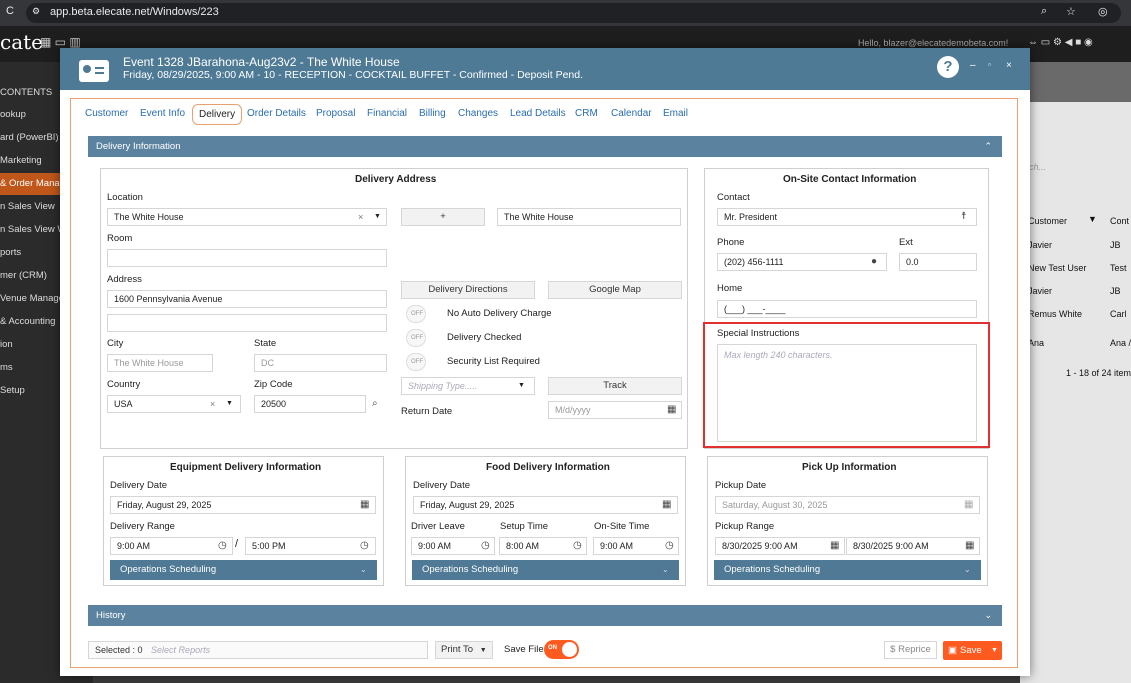 This screenshot has width=1131, height=683. I want to click on help-icon: ?, so click(948, 67).